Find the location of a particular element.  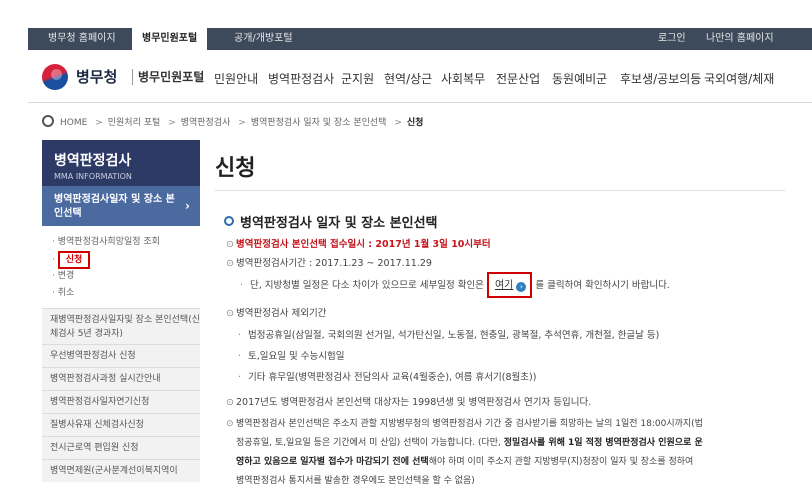

arrow-circle-icon: › is located at coordinates (521, 287).